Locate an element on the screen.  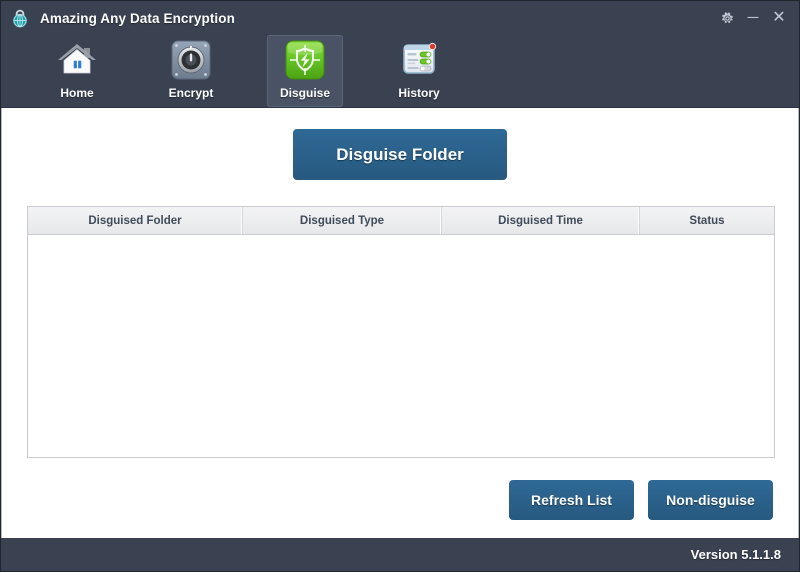
status-footer: Version 5.1.1.8 is located at coordinates (400, 554).